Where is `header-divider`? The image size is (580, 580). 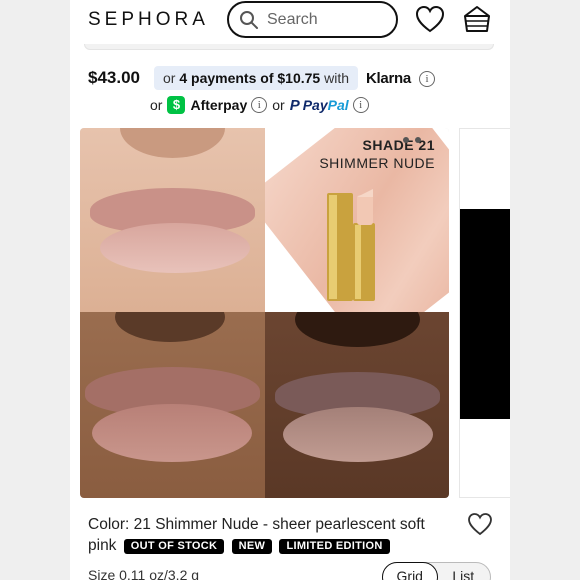
header-divider is located at coordinates (289, 47).